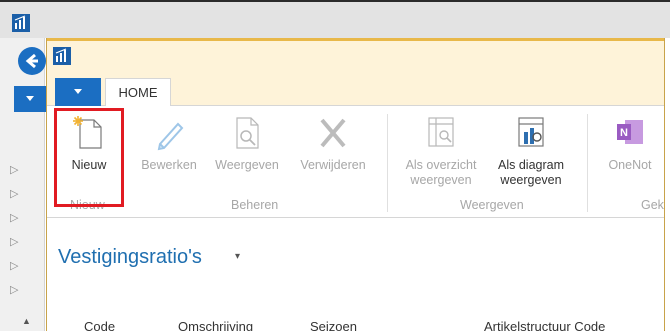  I want to click on chart-view-icon, so click(531, 133).